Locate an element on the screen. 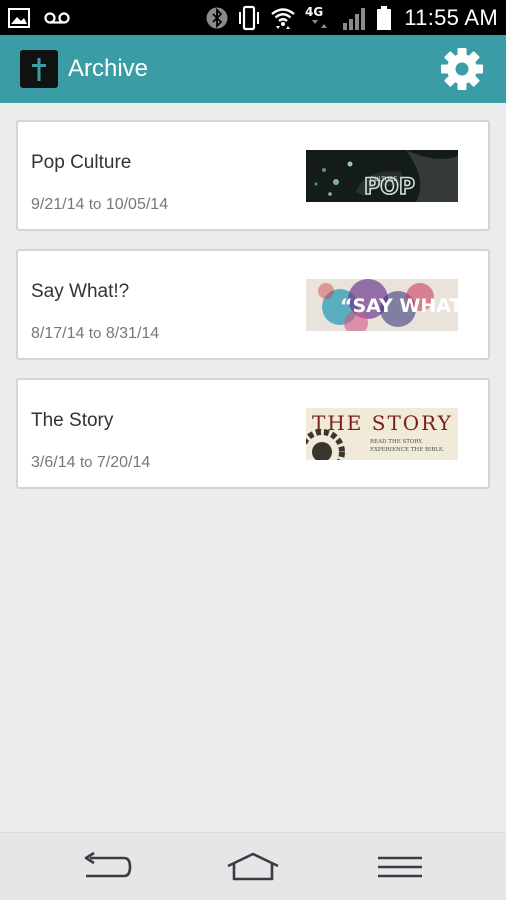 The height and width of the screenshot is (900, 506). home-button is located at coordinates (253, 867).